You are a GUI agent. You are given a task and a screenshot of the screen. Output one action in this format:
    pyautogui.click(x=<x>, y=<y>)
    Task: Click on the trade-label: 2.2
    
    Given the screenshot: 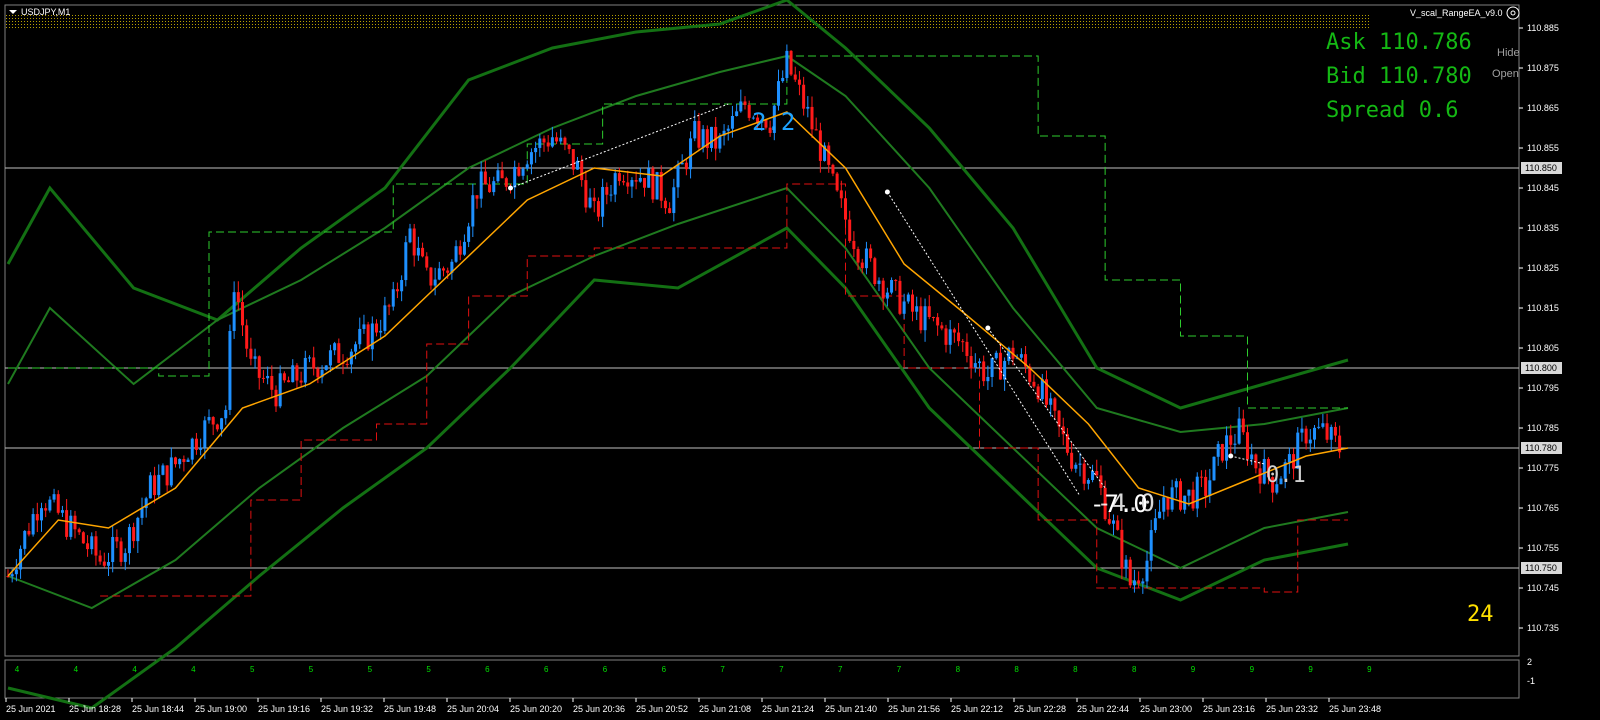 What is the action you would take?
    pyautogui.click(x=773, y=122)
    